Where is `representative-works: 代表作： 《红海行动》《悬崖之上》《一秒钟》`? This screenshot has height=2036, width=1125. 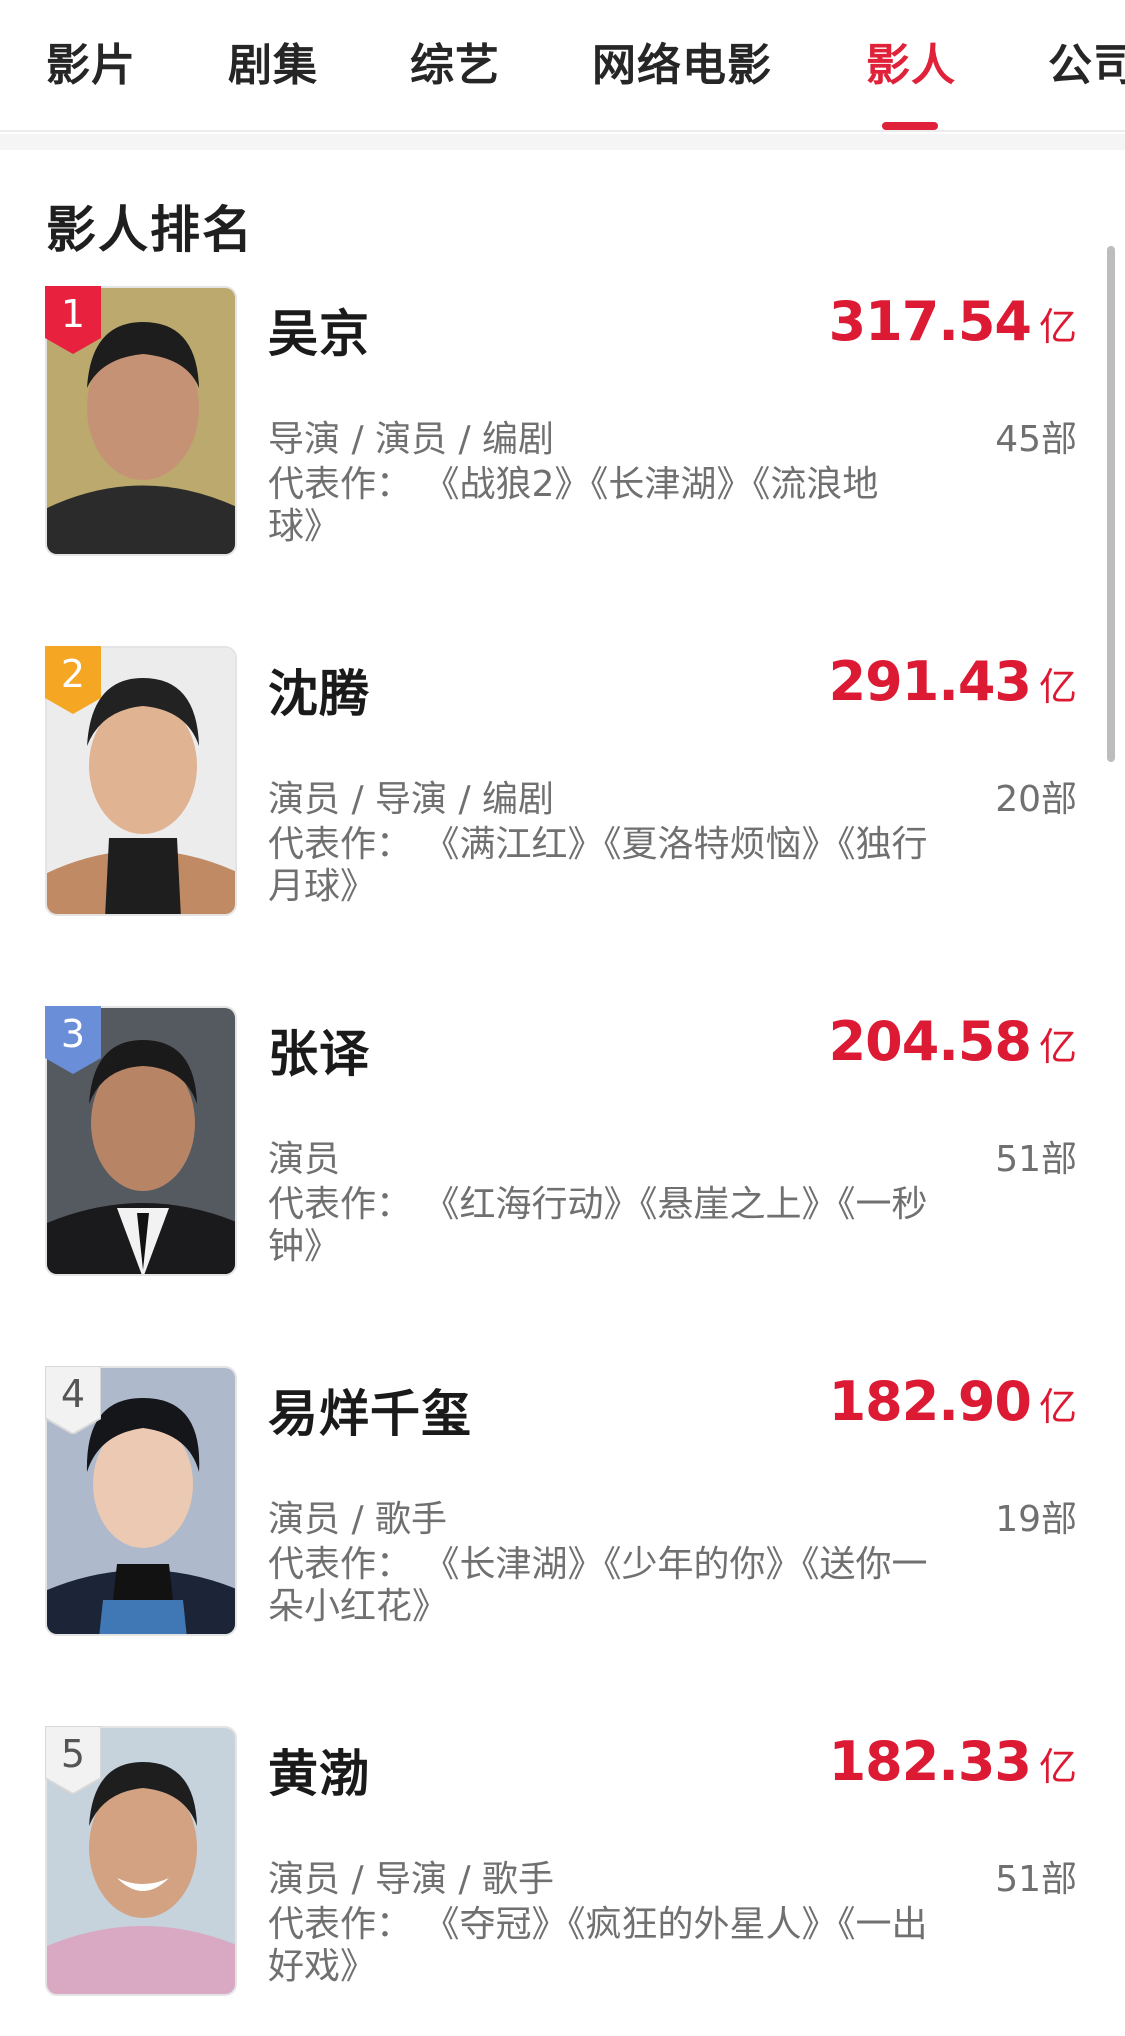 representative-works: 代表作： 《红海行动》《悬崖之上》《一秒钟》 is located at coordinates (598, 1225).